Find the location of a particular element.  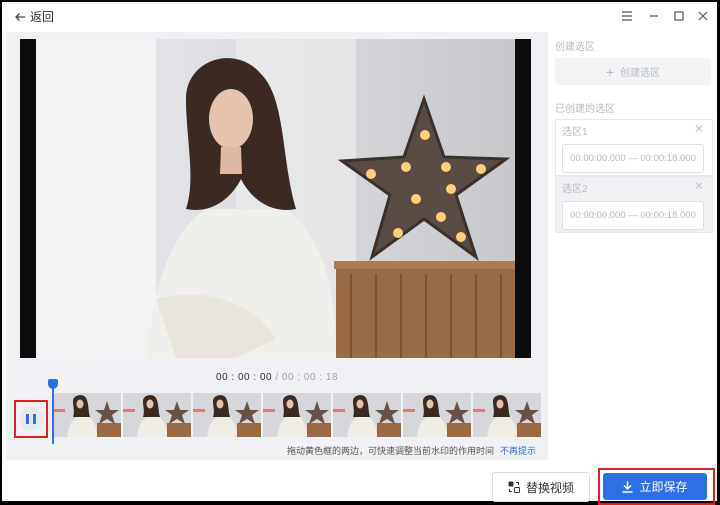

minimize-icon is located at coordinates (654, 16).